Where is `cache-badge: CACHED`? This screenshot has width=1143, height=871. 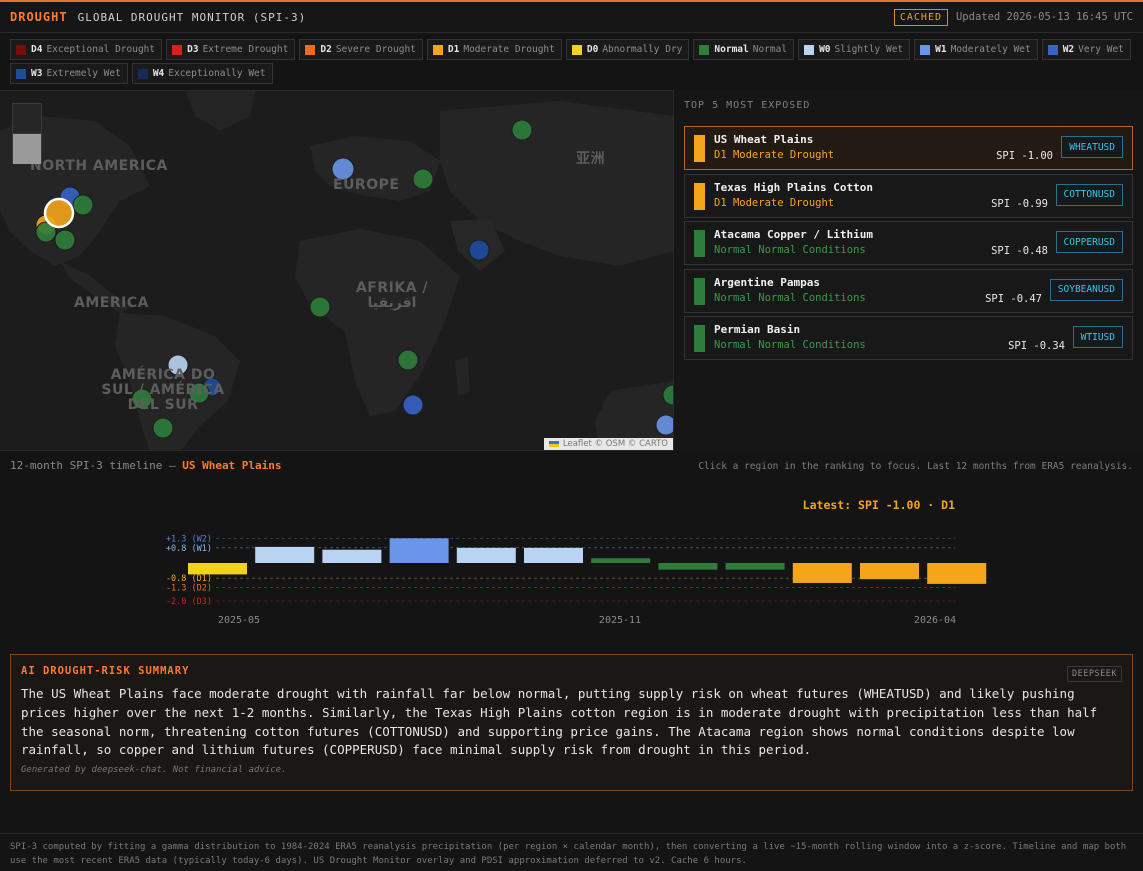
cache-badge: CACHED is located at coordinates (920, 17).